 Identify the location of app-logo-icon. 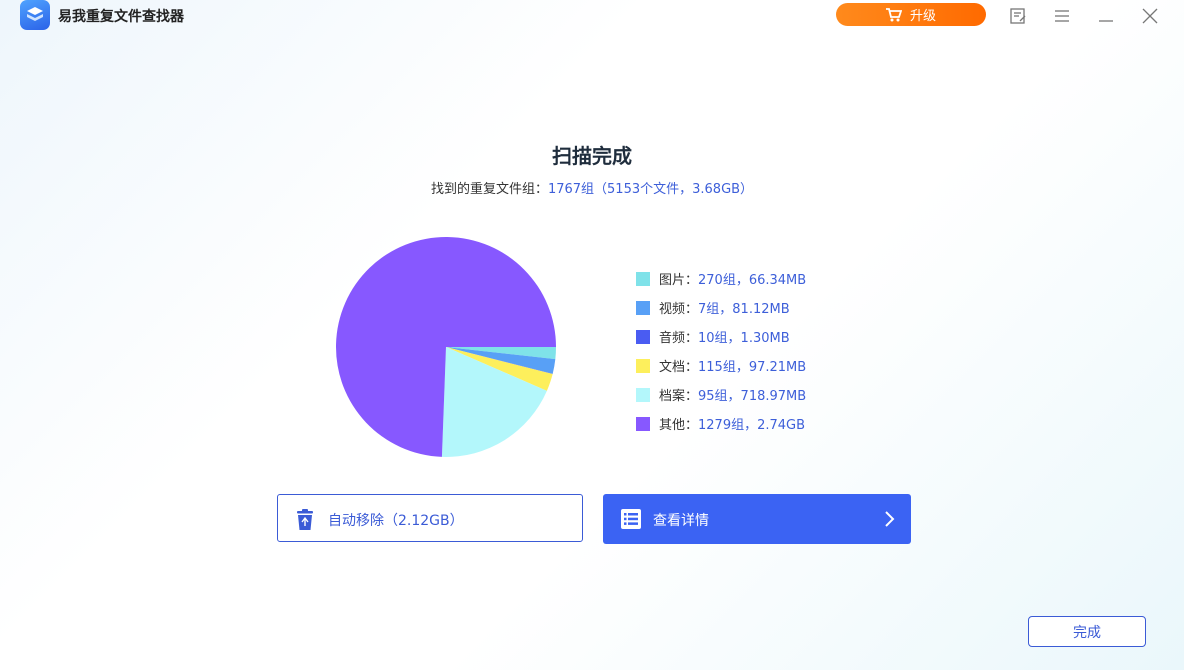
(35, 15).